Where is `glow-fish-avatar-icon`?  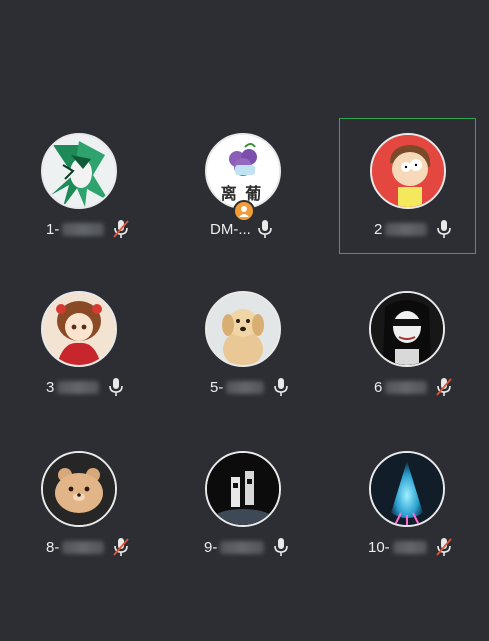
glow-fish-avatar-icon is located at coordinates (407, 489).